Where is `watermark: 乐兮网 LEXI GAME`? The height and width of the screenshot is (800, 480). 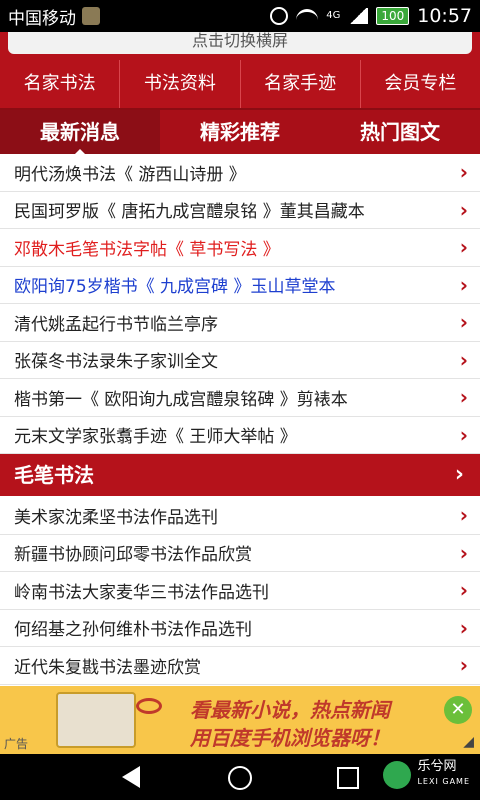
watermark: 乐兮网 LEXI GAME is located at coordinates (426, 774).